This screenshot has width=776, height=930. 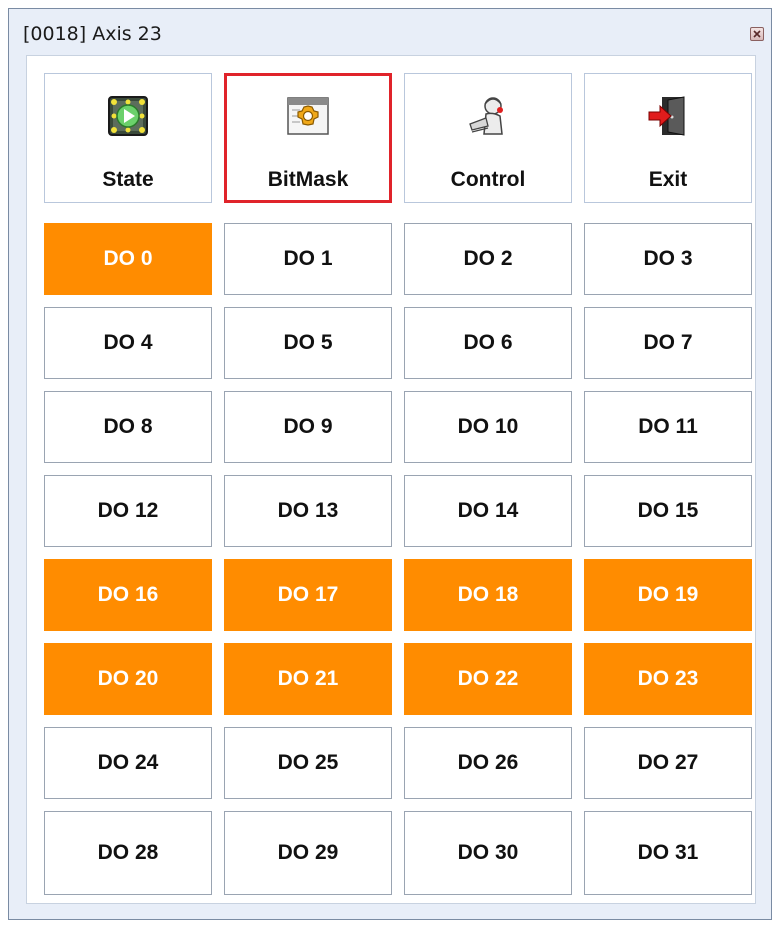 What do you see at coordinates (488, 427) in the screenshot?
I see `do-button-10: DO 10` at bounding box center [488, 427].